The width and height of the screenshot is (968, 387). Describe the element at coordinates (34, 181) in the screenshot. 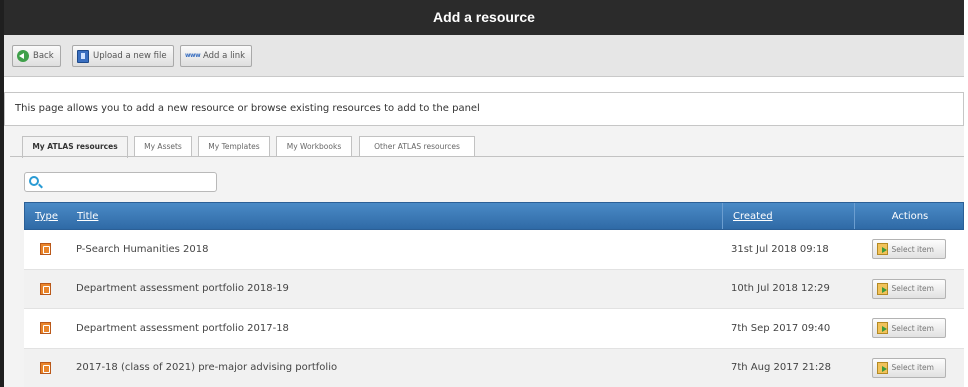

I see `search-icon` at that location.